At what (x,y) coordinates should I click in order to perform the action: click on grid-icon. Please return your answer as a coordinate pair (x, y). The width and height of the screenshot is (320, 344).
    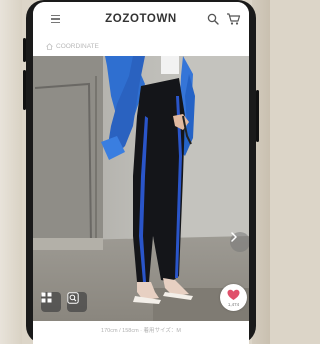
    Looking at the image, I should click on (46, 297).